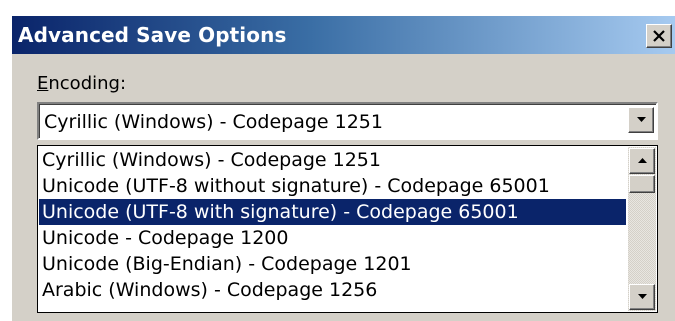  Describe the element at coordinates (213, 122) in the screenshot. I see `encoding-selected-value: Cyrillic (Windows) - Codepage 1251` at that location.